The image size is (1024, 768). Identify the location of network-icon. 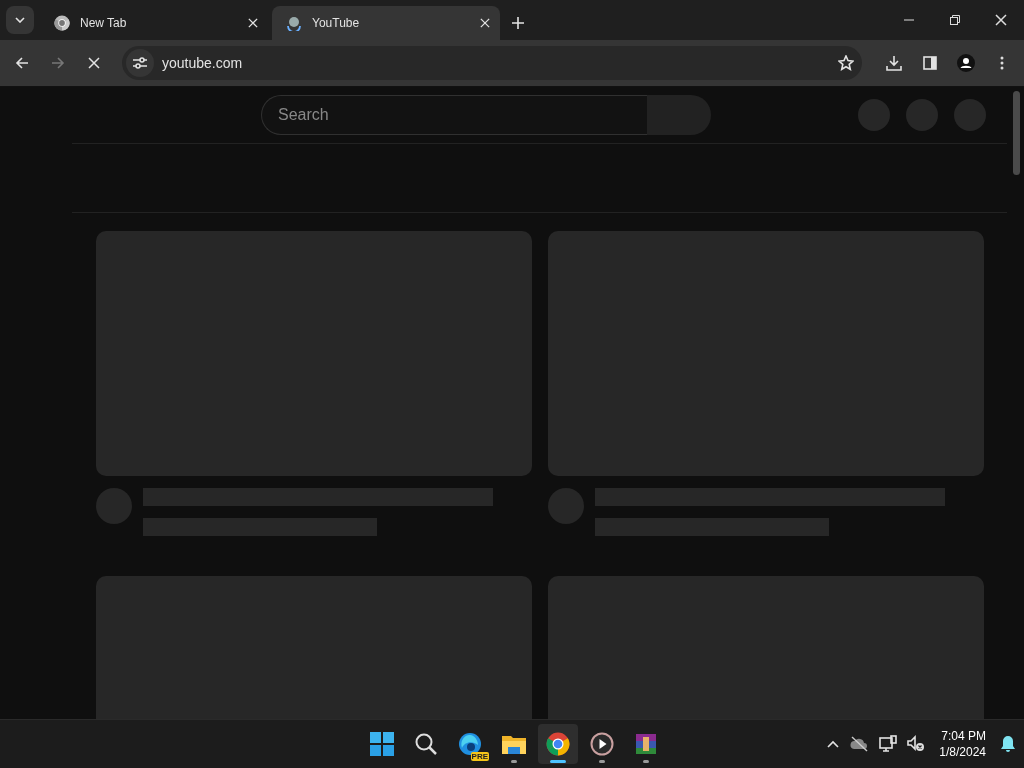
(888, 744).